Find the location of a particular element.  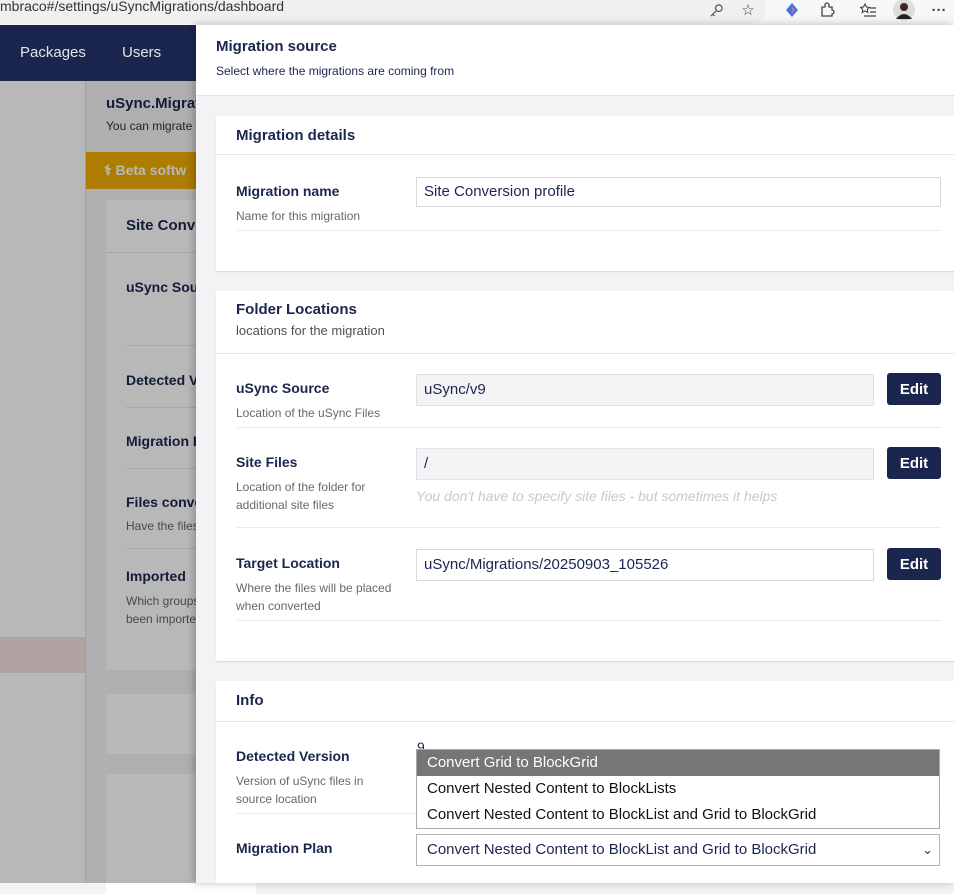

detected-version-label: Detected Version is located at coordinates (293, 756).